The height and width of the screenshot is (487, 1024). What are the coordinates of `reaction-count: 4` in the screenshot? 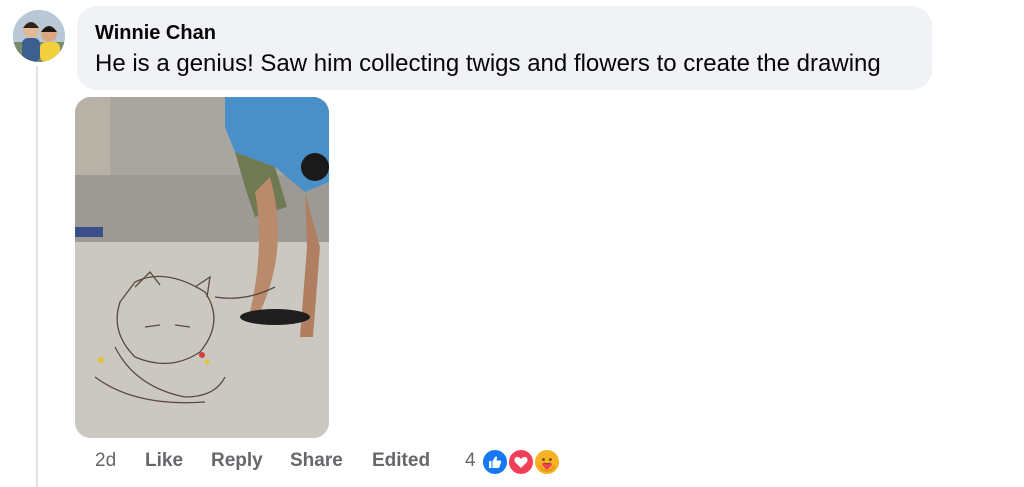 It's located at (470, 461).